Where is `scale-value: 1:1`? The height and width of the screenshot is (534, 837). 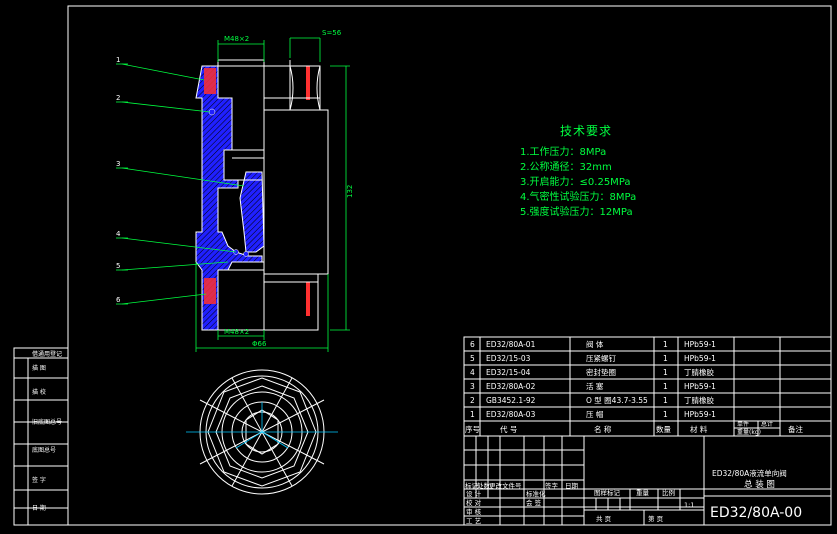 scale-value: 1:1 is located at coordinates (689, 505).